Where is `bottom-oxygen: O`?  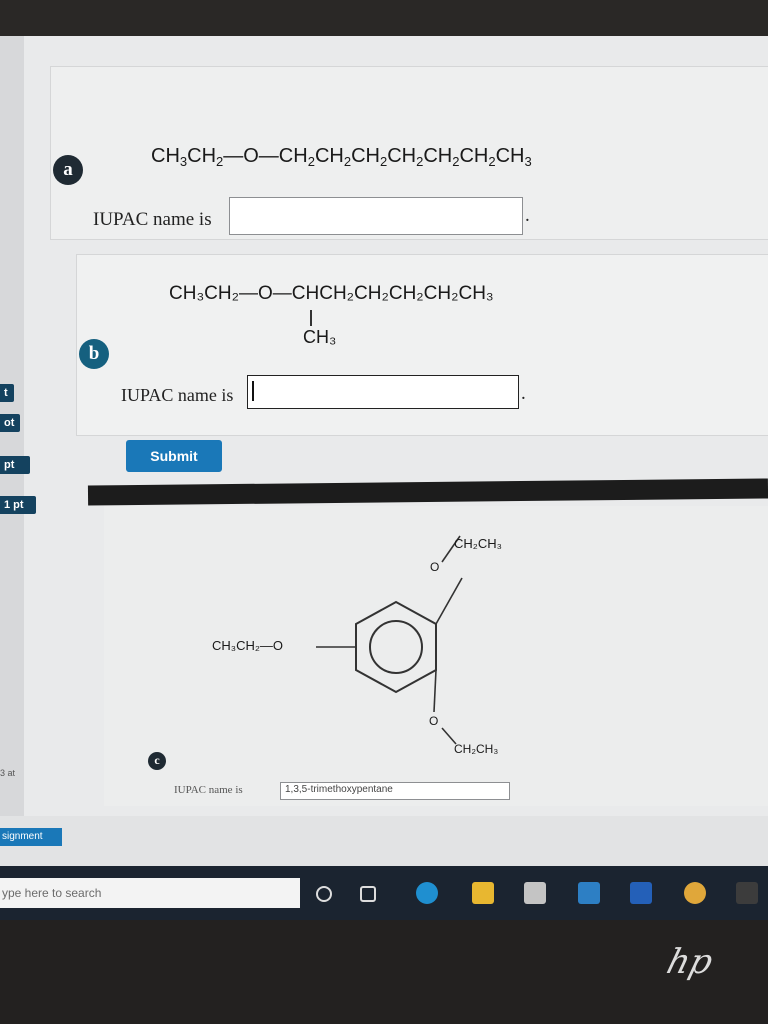
bottom-oxygen: O is located at coordinates (434, 721).